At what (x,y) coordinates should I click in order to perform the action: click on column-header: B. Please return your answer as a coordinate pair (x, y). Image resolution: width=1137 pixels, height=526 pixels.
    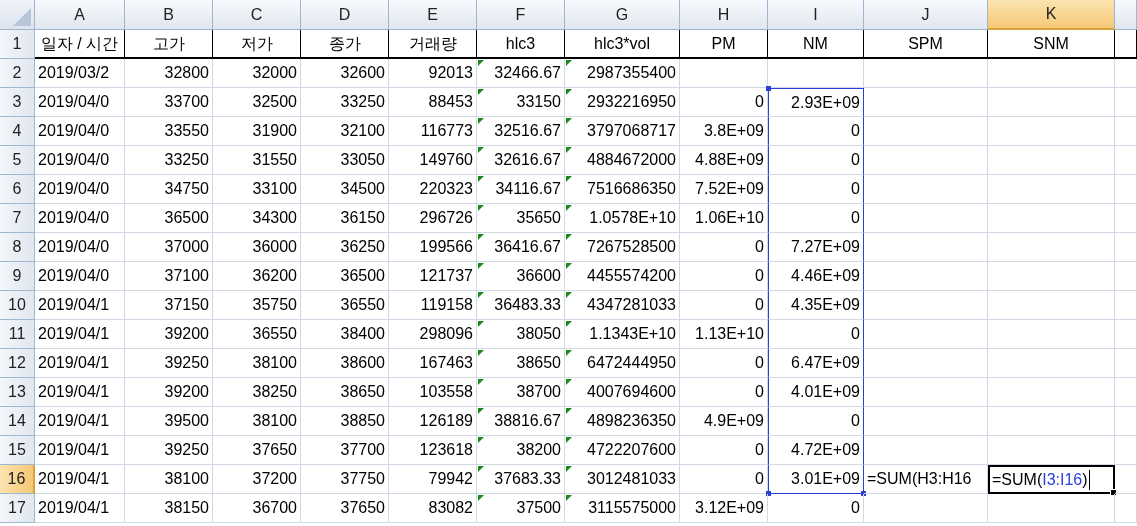
    Looking at the image, I should click on (169, 15).